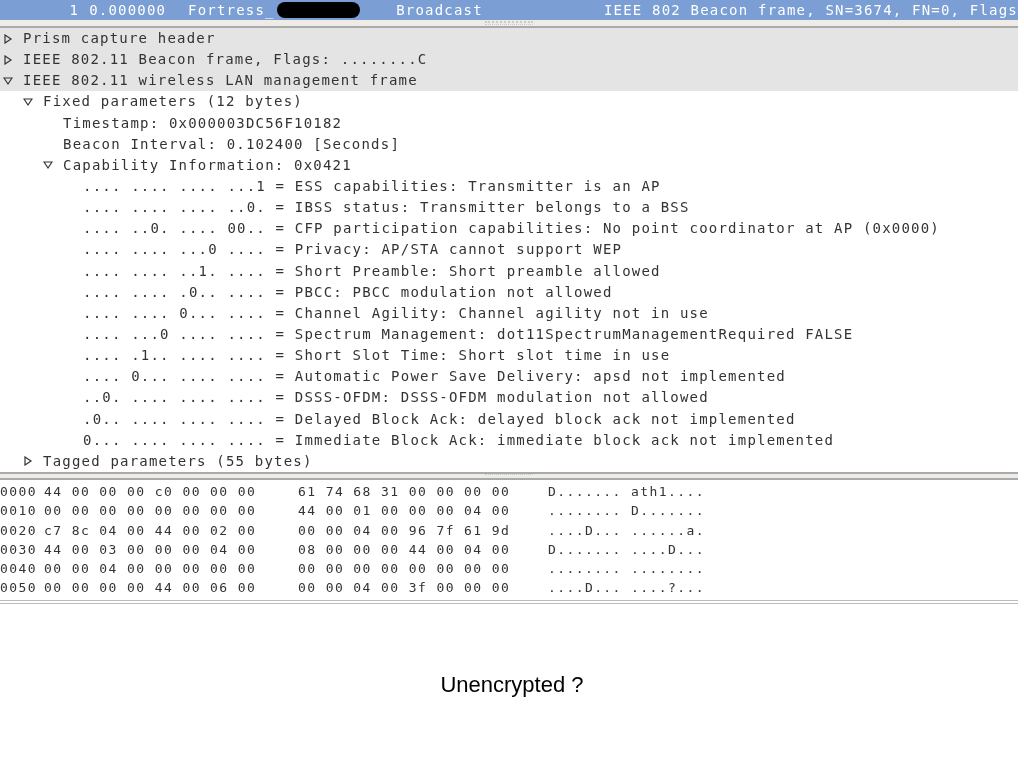  I want to click on tree-item-label: Beacon Interval: 0.102400 [Seconds], so click(231, 144).